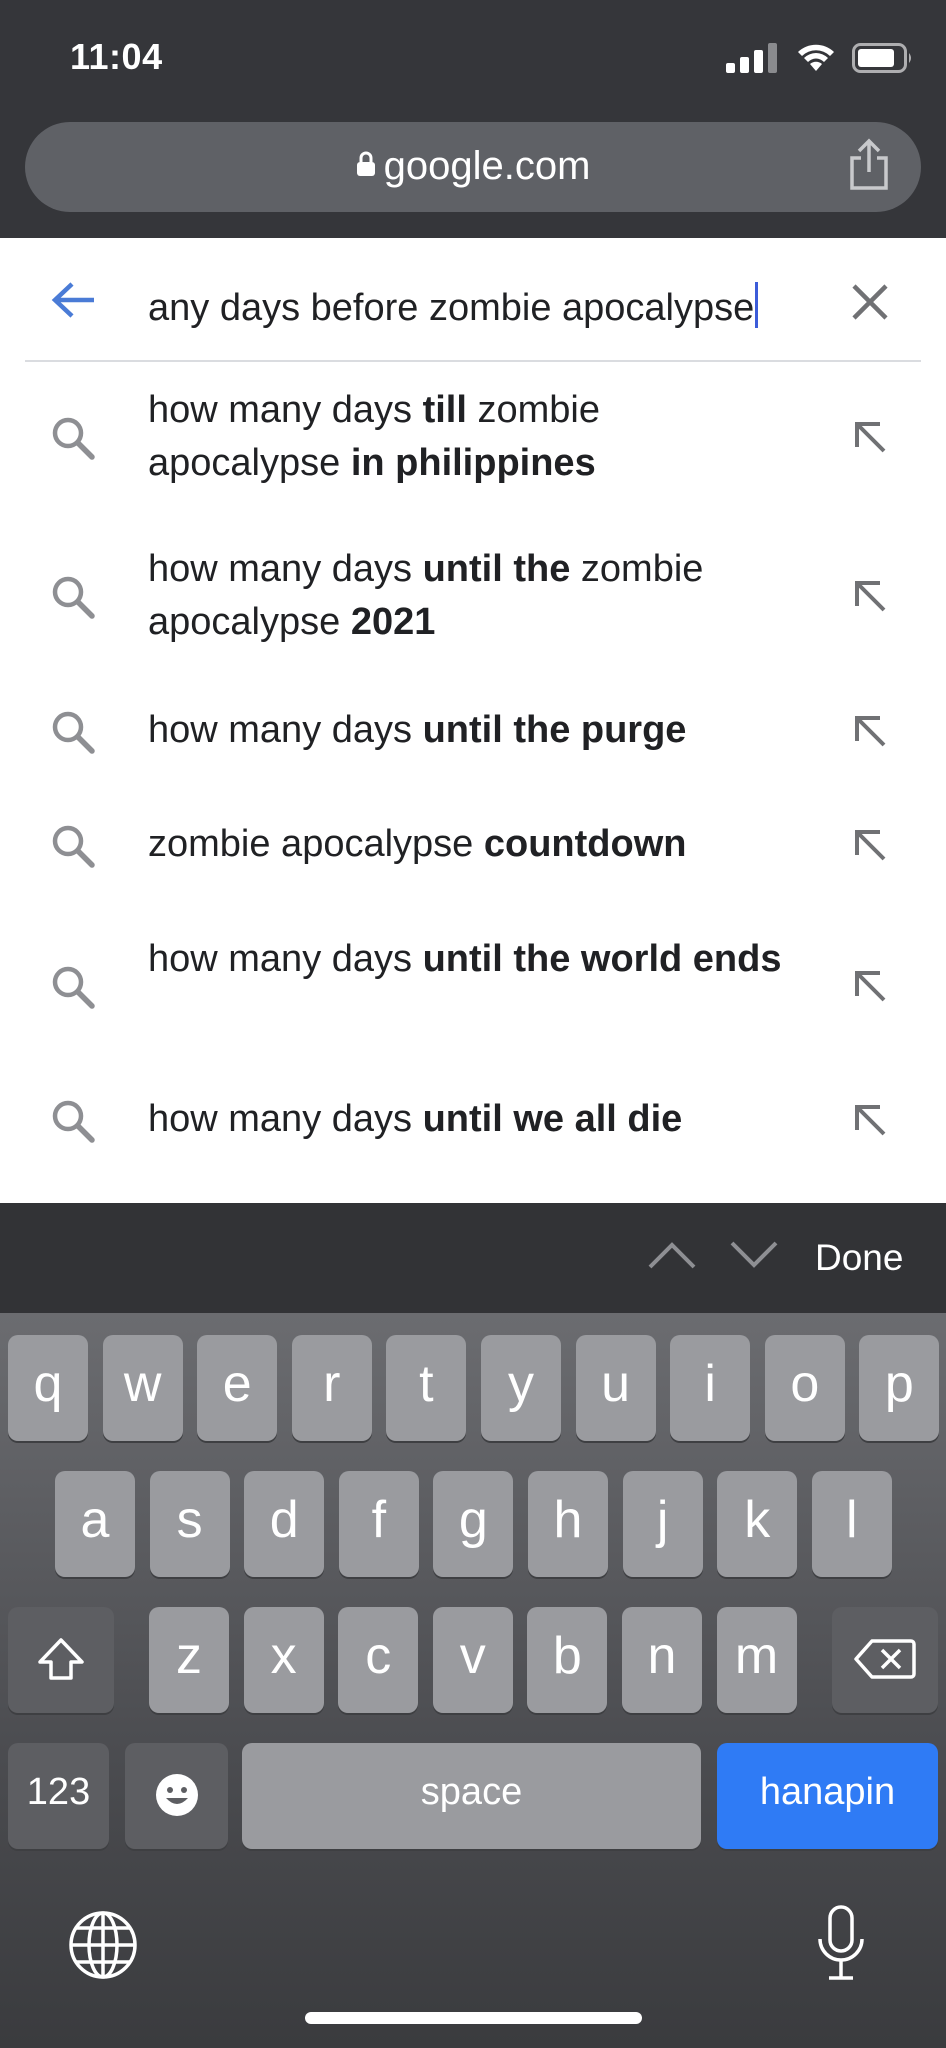  Describe the element at coordinates (473, 463) in the screenshot. I see `suggestion-bold-segment: in philippines` at that location.